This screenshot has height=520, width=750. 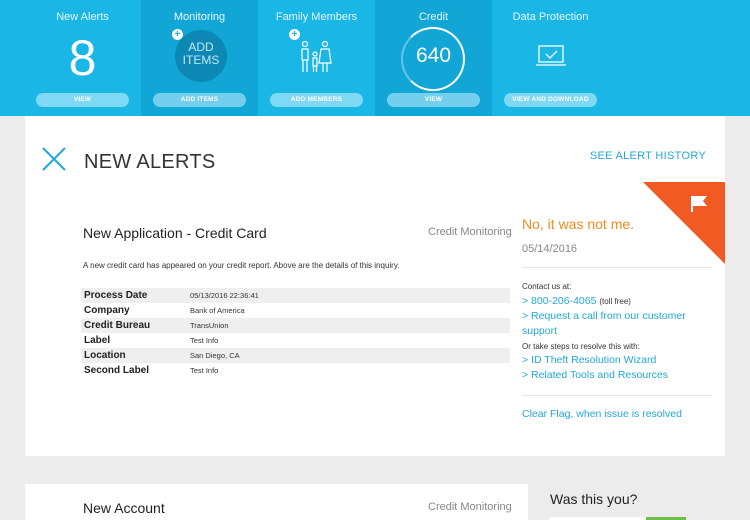 I want to click on add-items-circle: ADD ITEMS, so click(x=201, y=56).